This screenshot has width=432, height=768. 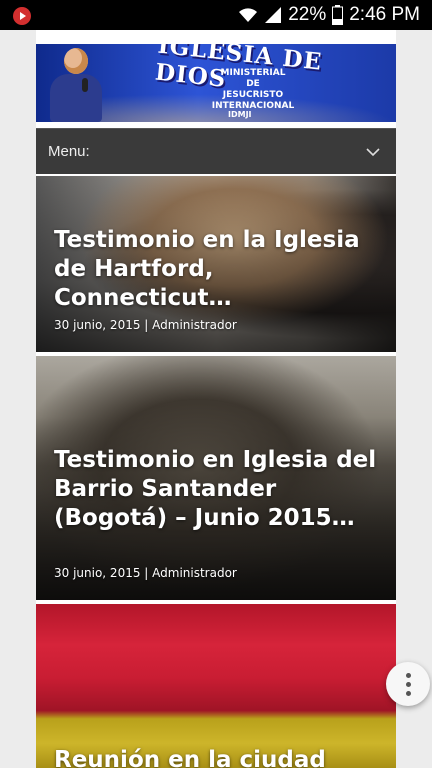 I want to click on more-options-button, so click(x=408, y=684).